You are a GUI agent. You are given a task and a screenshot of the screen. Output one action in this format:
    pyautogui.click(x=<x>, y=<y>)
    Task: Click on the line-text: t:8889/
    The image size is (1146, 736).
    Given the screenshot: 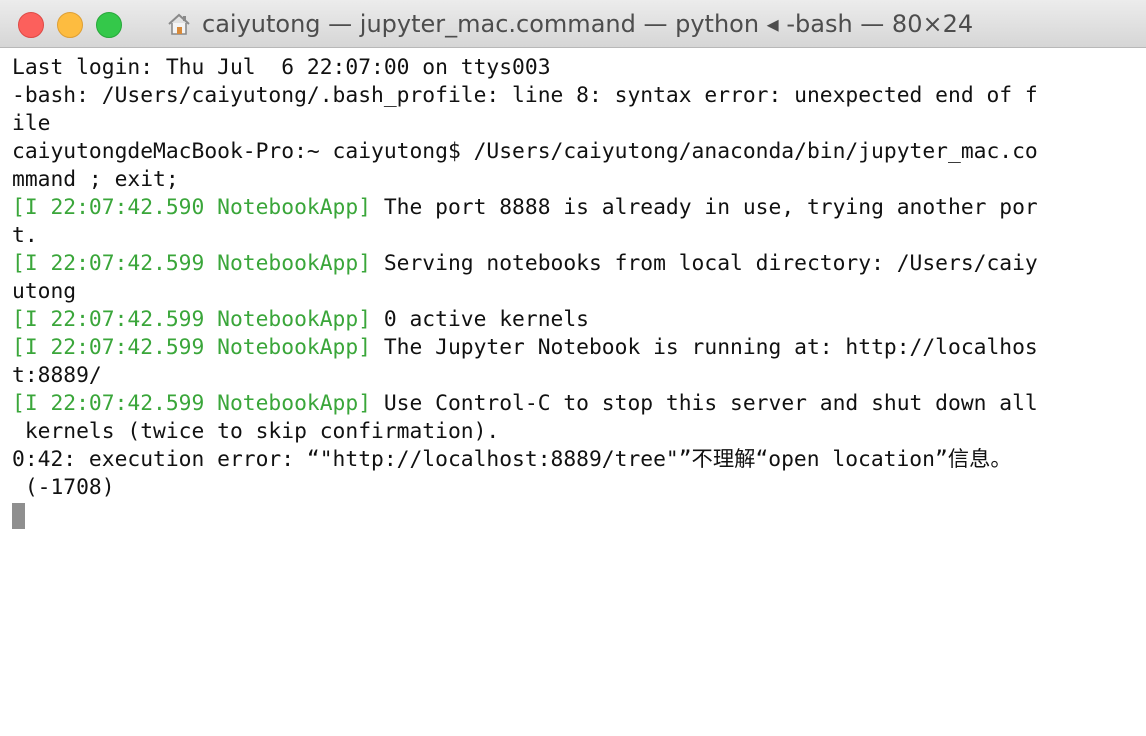 What is the action you would take?
    pyautogui.click(x=57, y=375)
    